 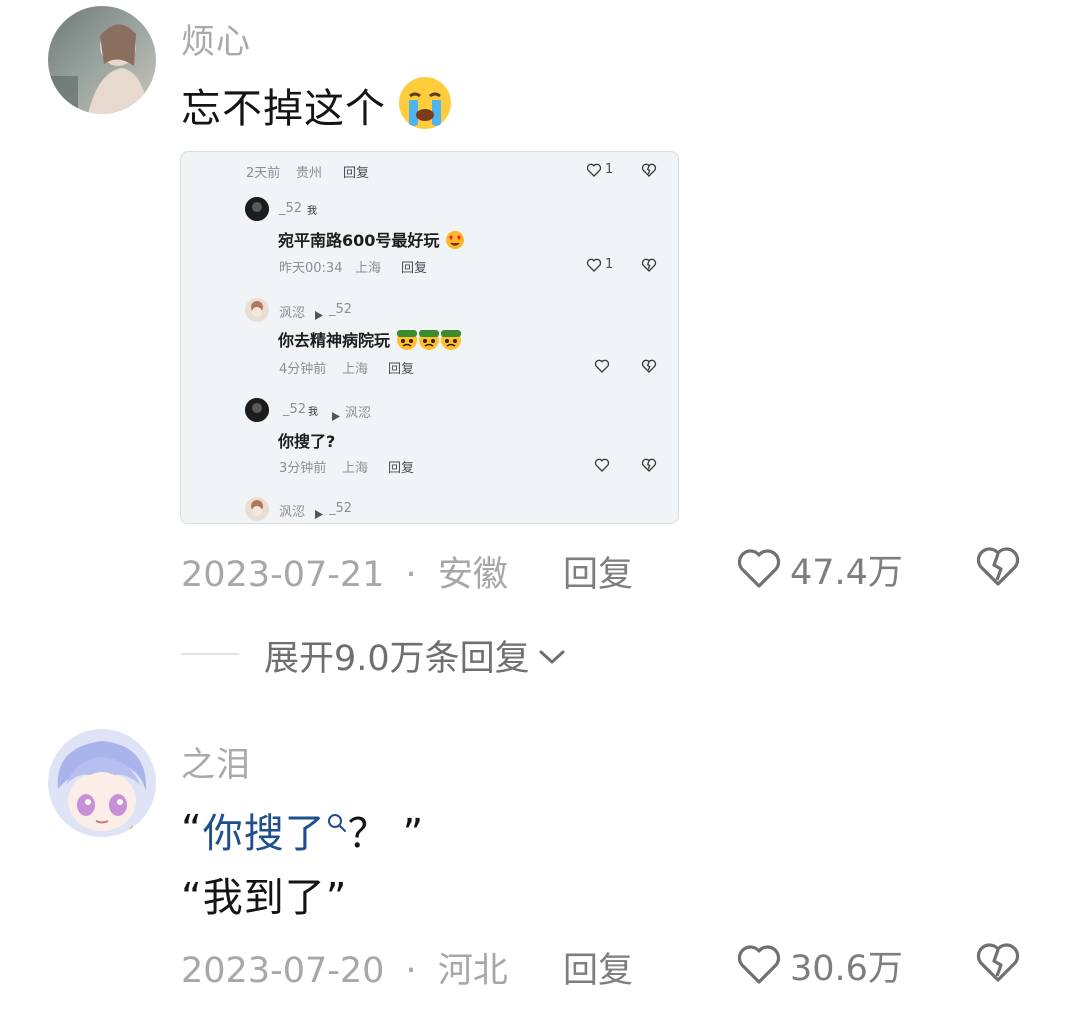 What do you see at coordinates (192, 830) in the screenshot?
I see `quote-open: “` at bounding box center [192, 830].